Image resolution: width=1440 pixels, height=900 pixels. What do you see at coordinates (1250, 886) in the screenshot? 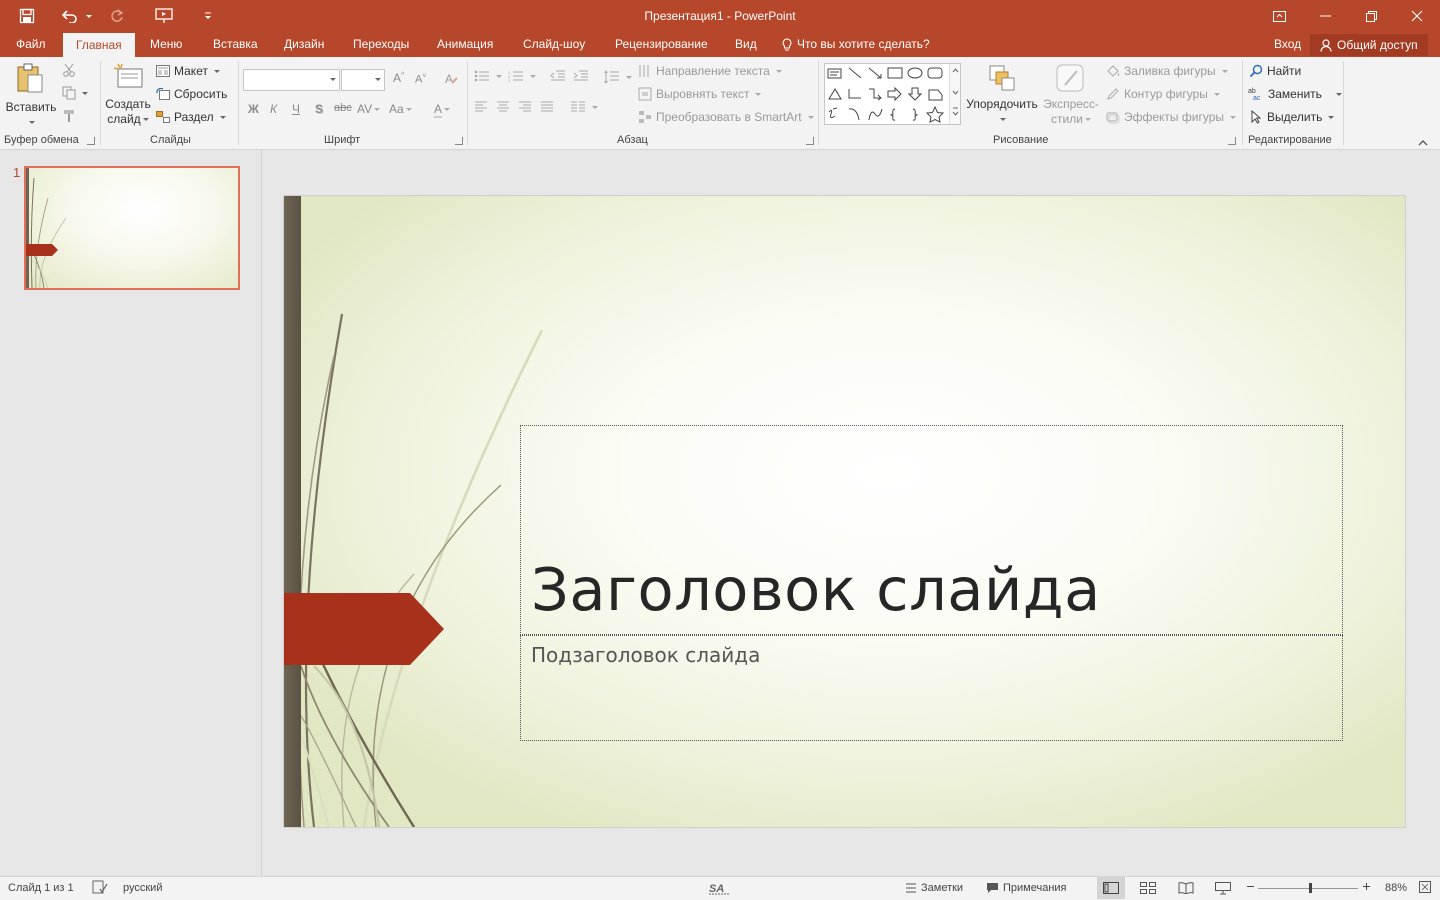
I see `zoom-out-button` at bounding box center [1250, 886].